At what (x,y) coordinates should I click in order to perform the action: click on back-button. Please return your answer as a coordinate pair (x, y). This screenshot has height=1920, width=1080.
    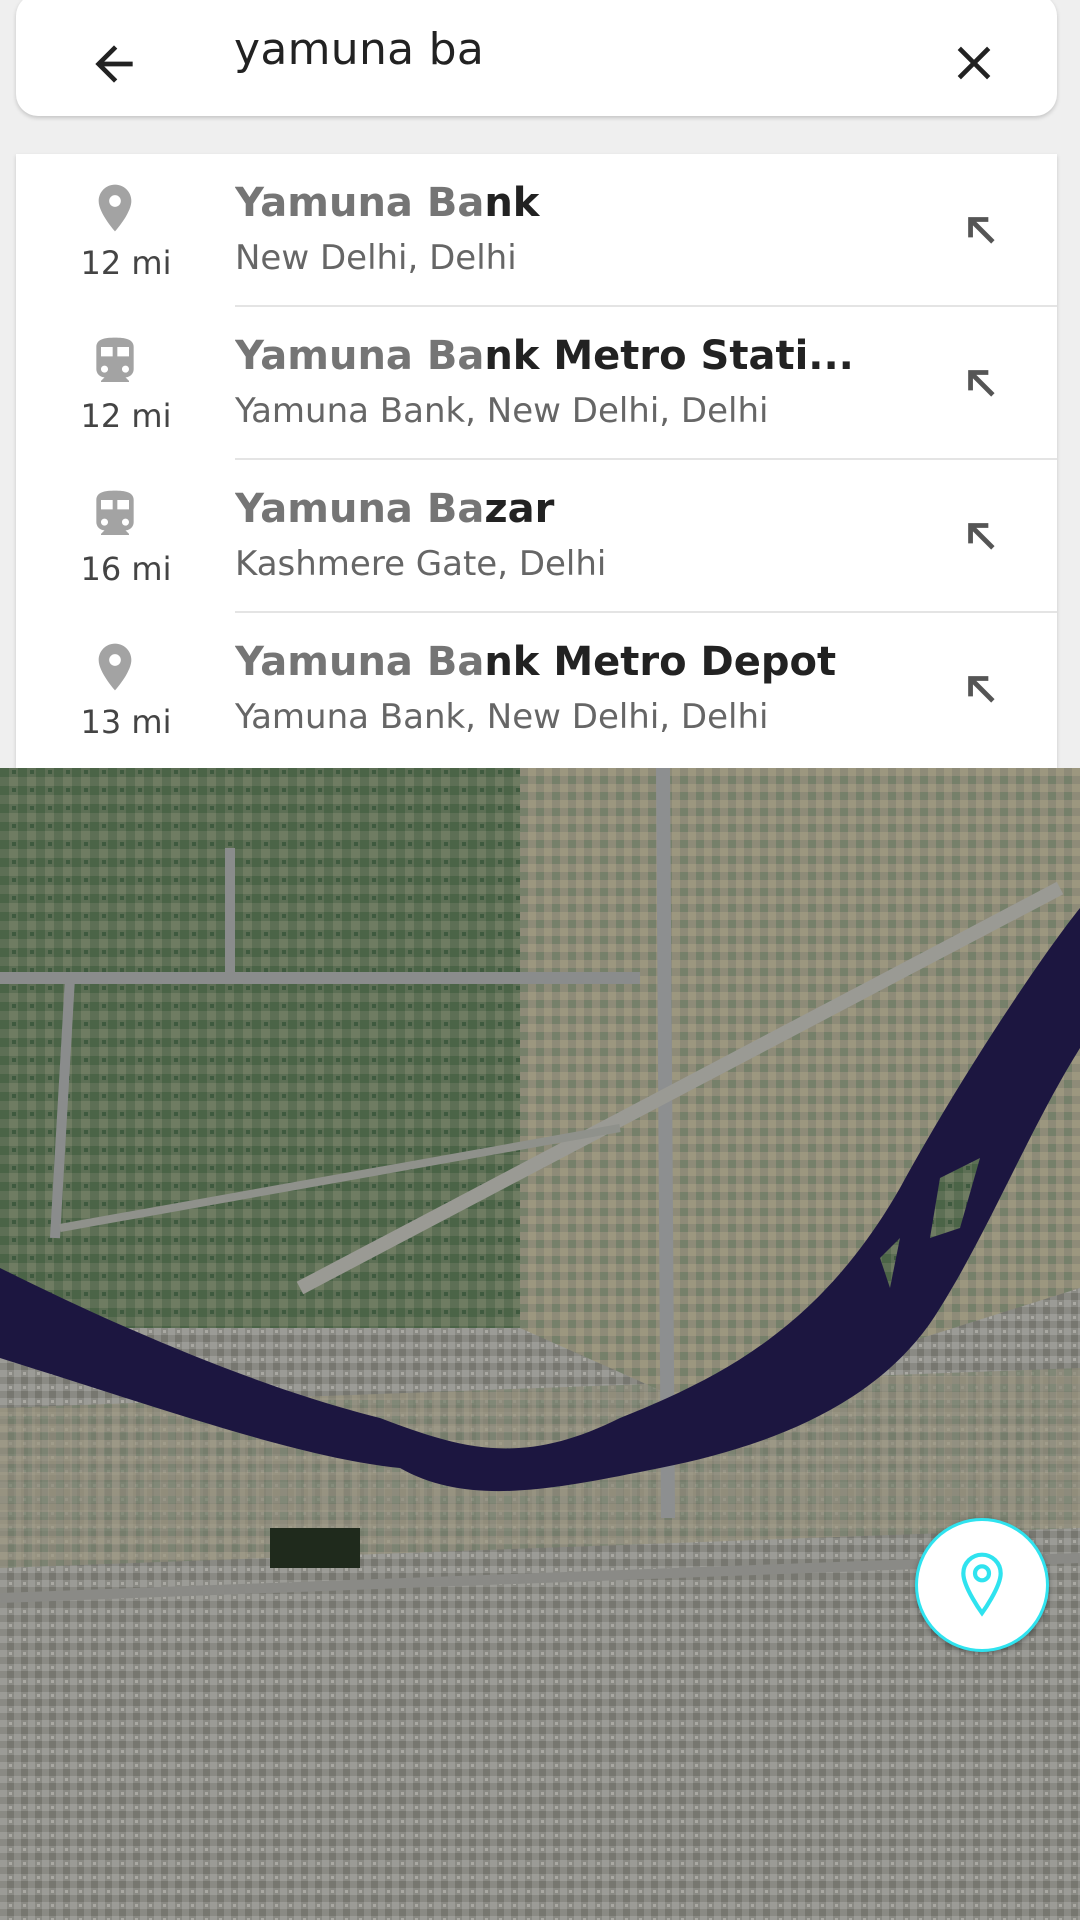
    Looking at the image, I should click on (114, 64).